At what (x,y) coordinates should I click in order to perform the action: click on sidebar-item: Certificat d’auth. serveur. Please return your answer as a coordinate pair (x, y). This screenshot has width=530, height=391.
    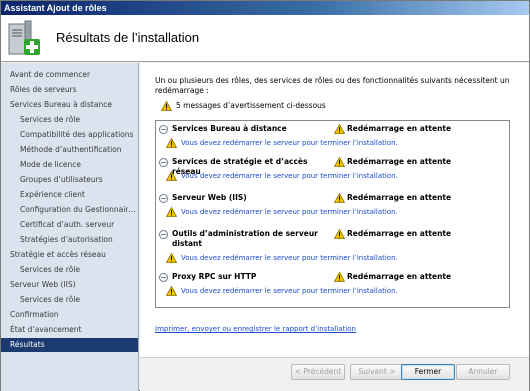
    Looking at the image, I should click on (69, 225).